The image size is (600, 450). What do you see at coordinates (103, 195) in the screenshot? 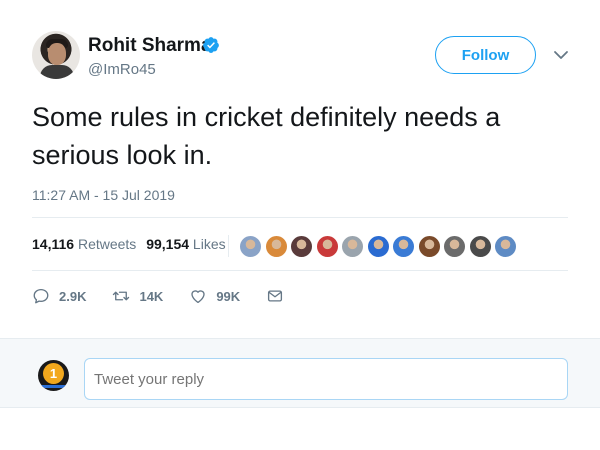
I see `tweet-timestamp: 11:27 AM - 15 Jul 2019` at bounding box center [103, 195].